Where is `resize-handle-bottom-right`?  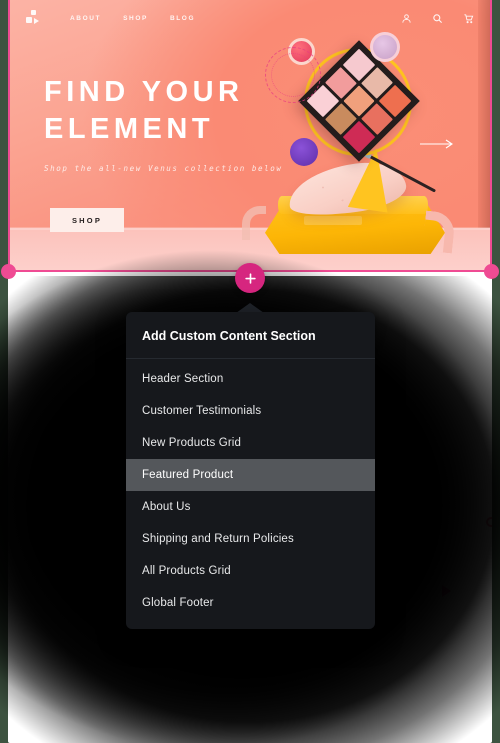 resize-handle-bottom-right is located at coordinates (491, 271).